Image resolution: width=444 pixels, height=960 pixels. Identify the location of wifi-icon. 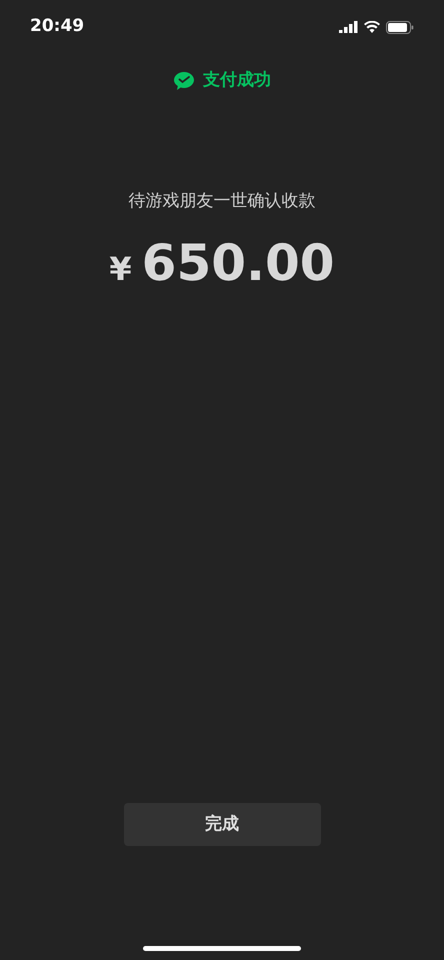
(372, 27).